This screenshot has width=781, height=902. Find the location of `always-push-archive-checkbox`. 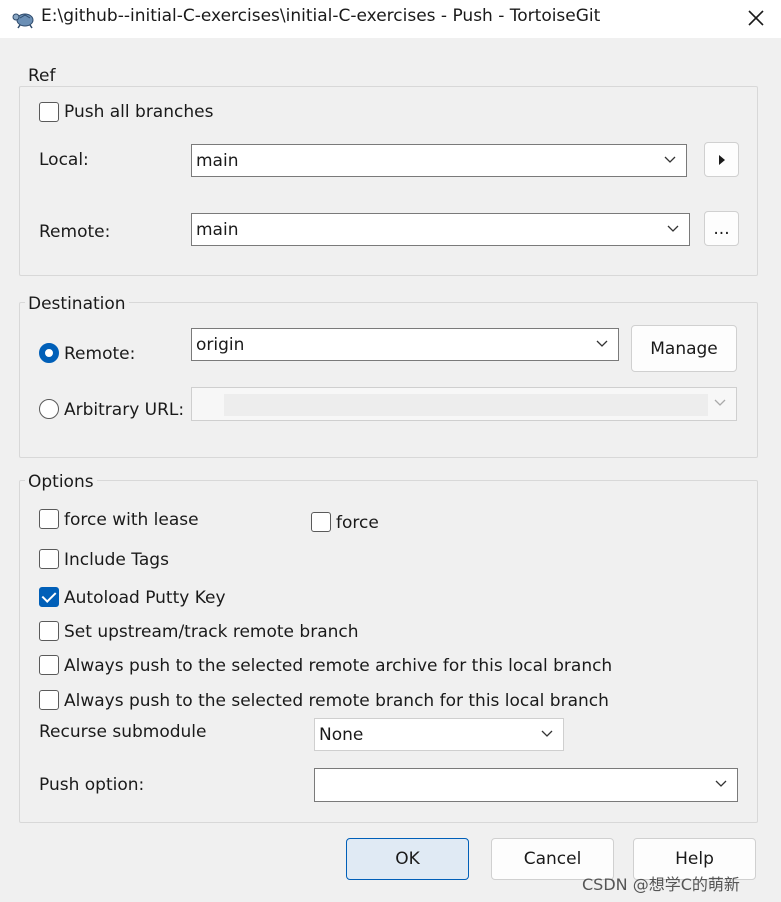

always-push-archive-checkbox is located at coordinates (49, 665).